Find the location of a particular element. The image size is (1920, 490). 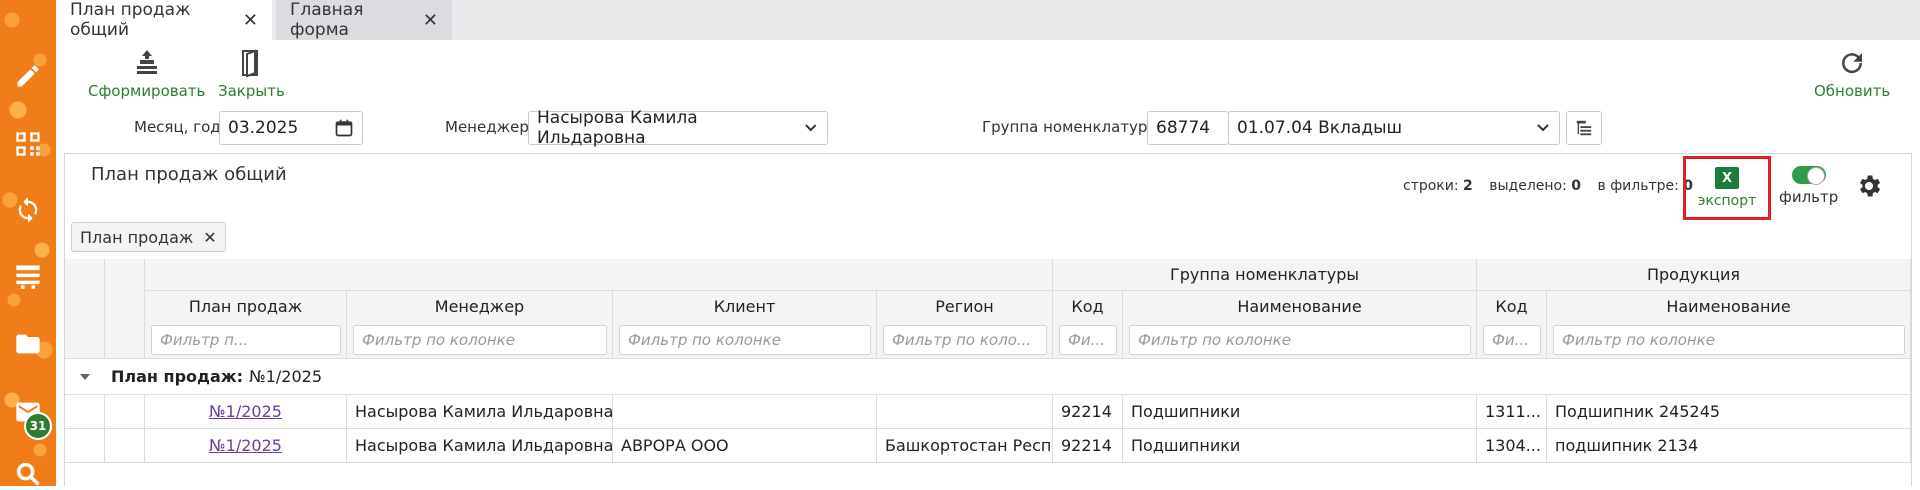

column-header-prod-name: Наименование is located at coordinates (1729, 306).